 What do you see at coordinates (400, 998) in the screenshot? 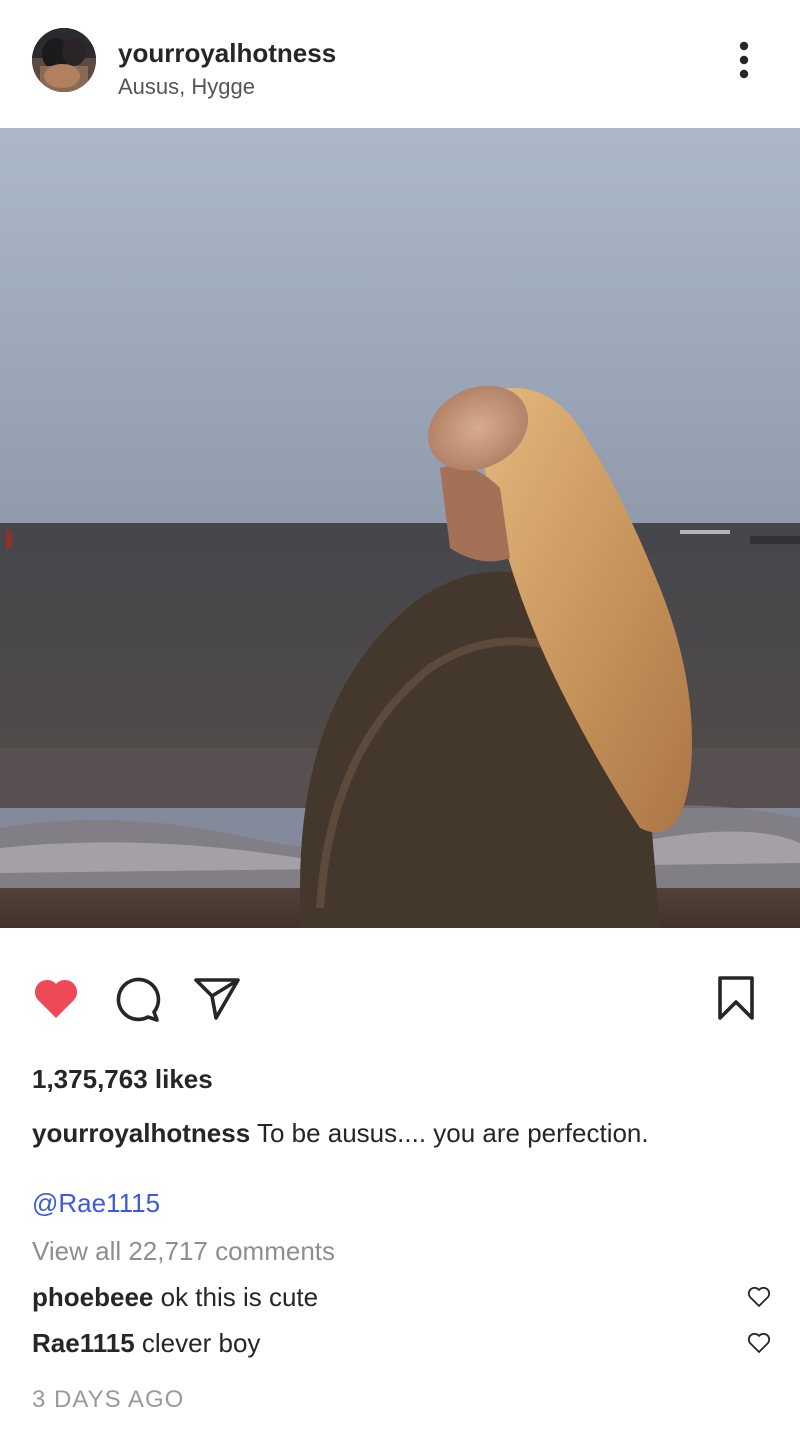
I see `post-action-bar` at bounding box center [400, 998].